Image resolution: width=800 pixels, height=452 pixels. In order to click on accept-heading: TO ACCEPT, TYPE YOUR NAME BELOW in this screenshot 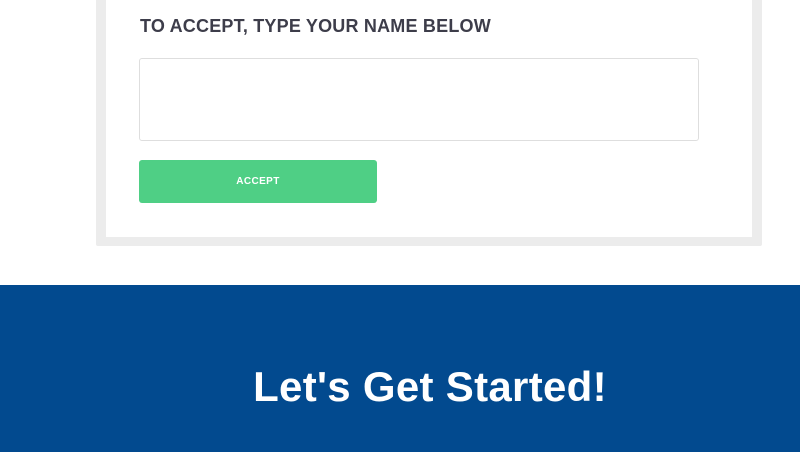, I will do `click(315, 26)`.